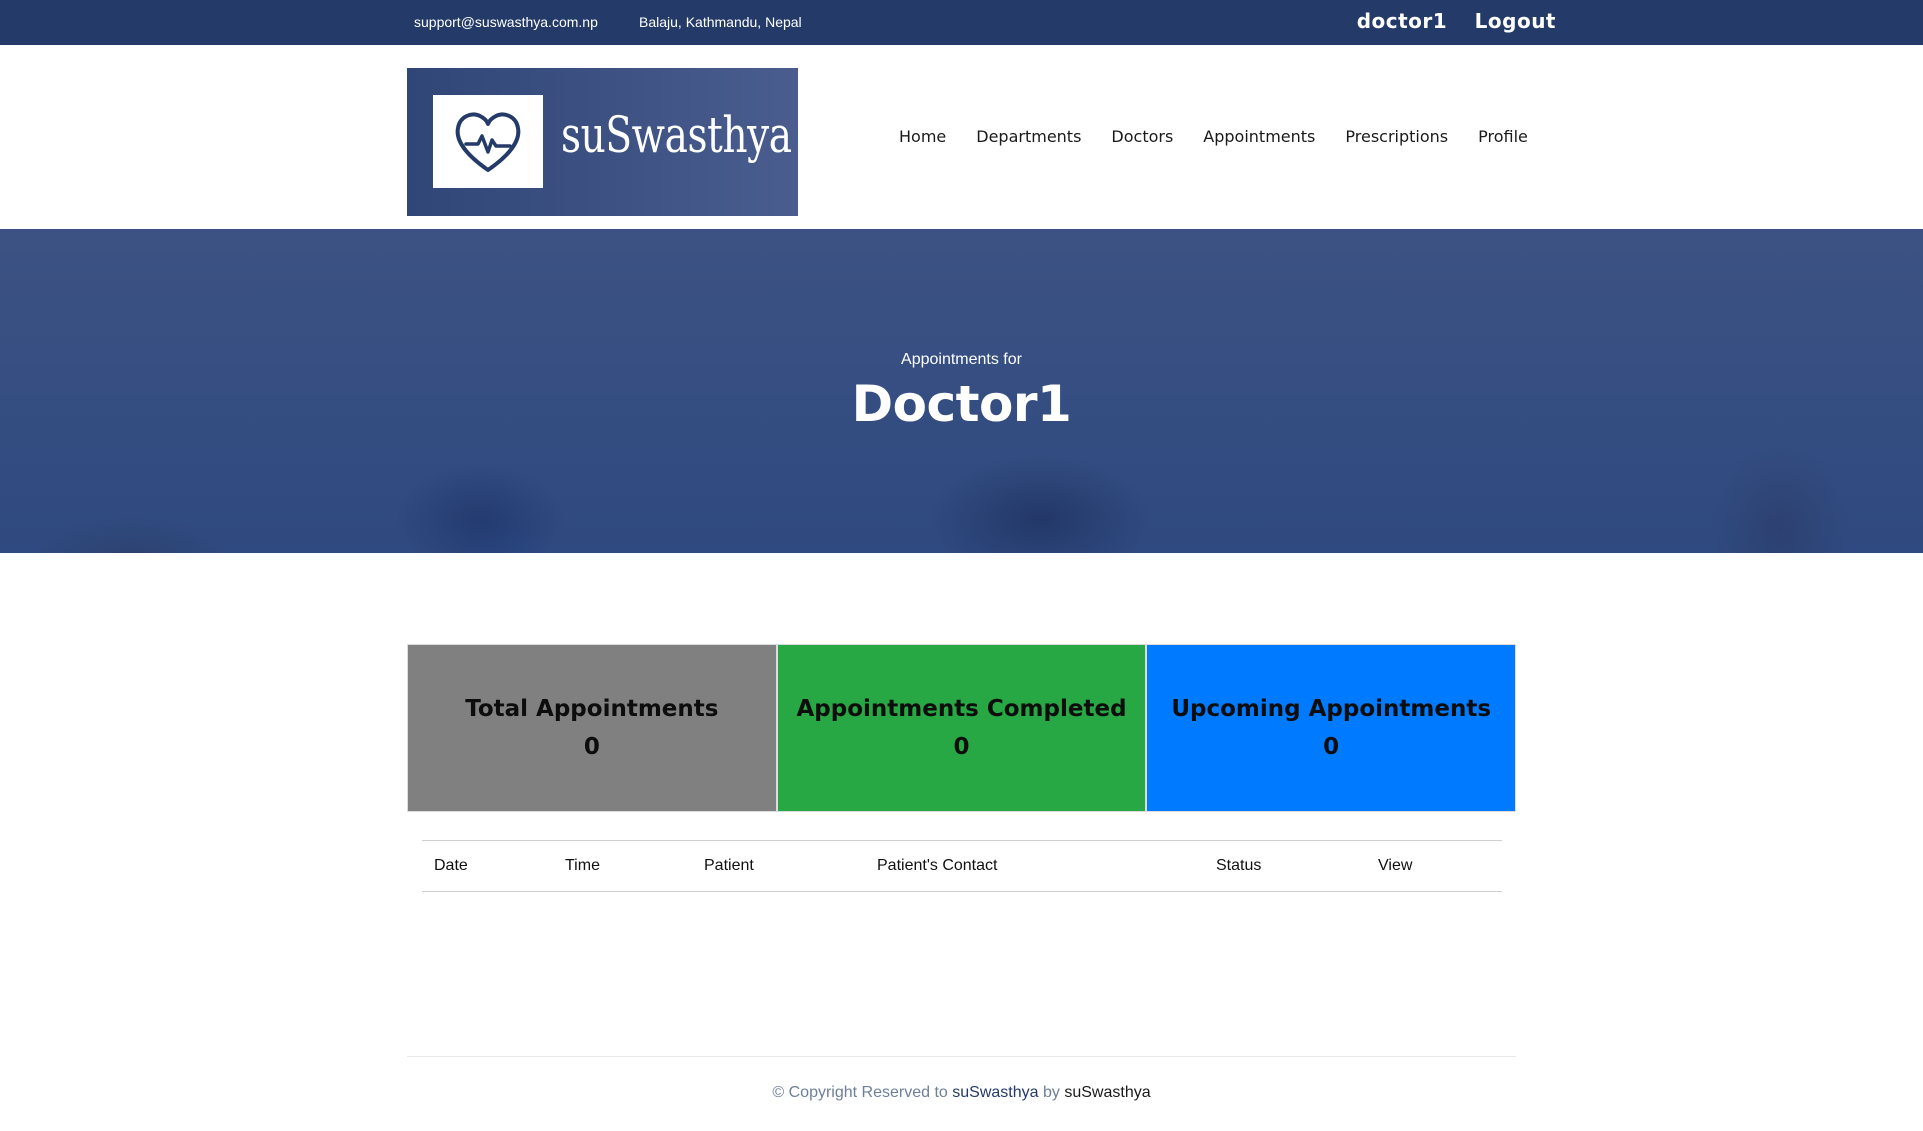  Describe the element at coordinates (1259, 136) in the screenshot. I see `nav-appointments: Appointments` at that location.